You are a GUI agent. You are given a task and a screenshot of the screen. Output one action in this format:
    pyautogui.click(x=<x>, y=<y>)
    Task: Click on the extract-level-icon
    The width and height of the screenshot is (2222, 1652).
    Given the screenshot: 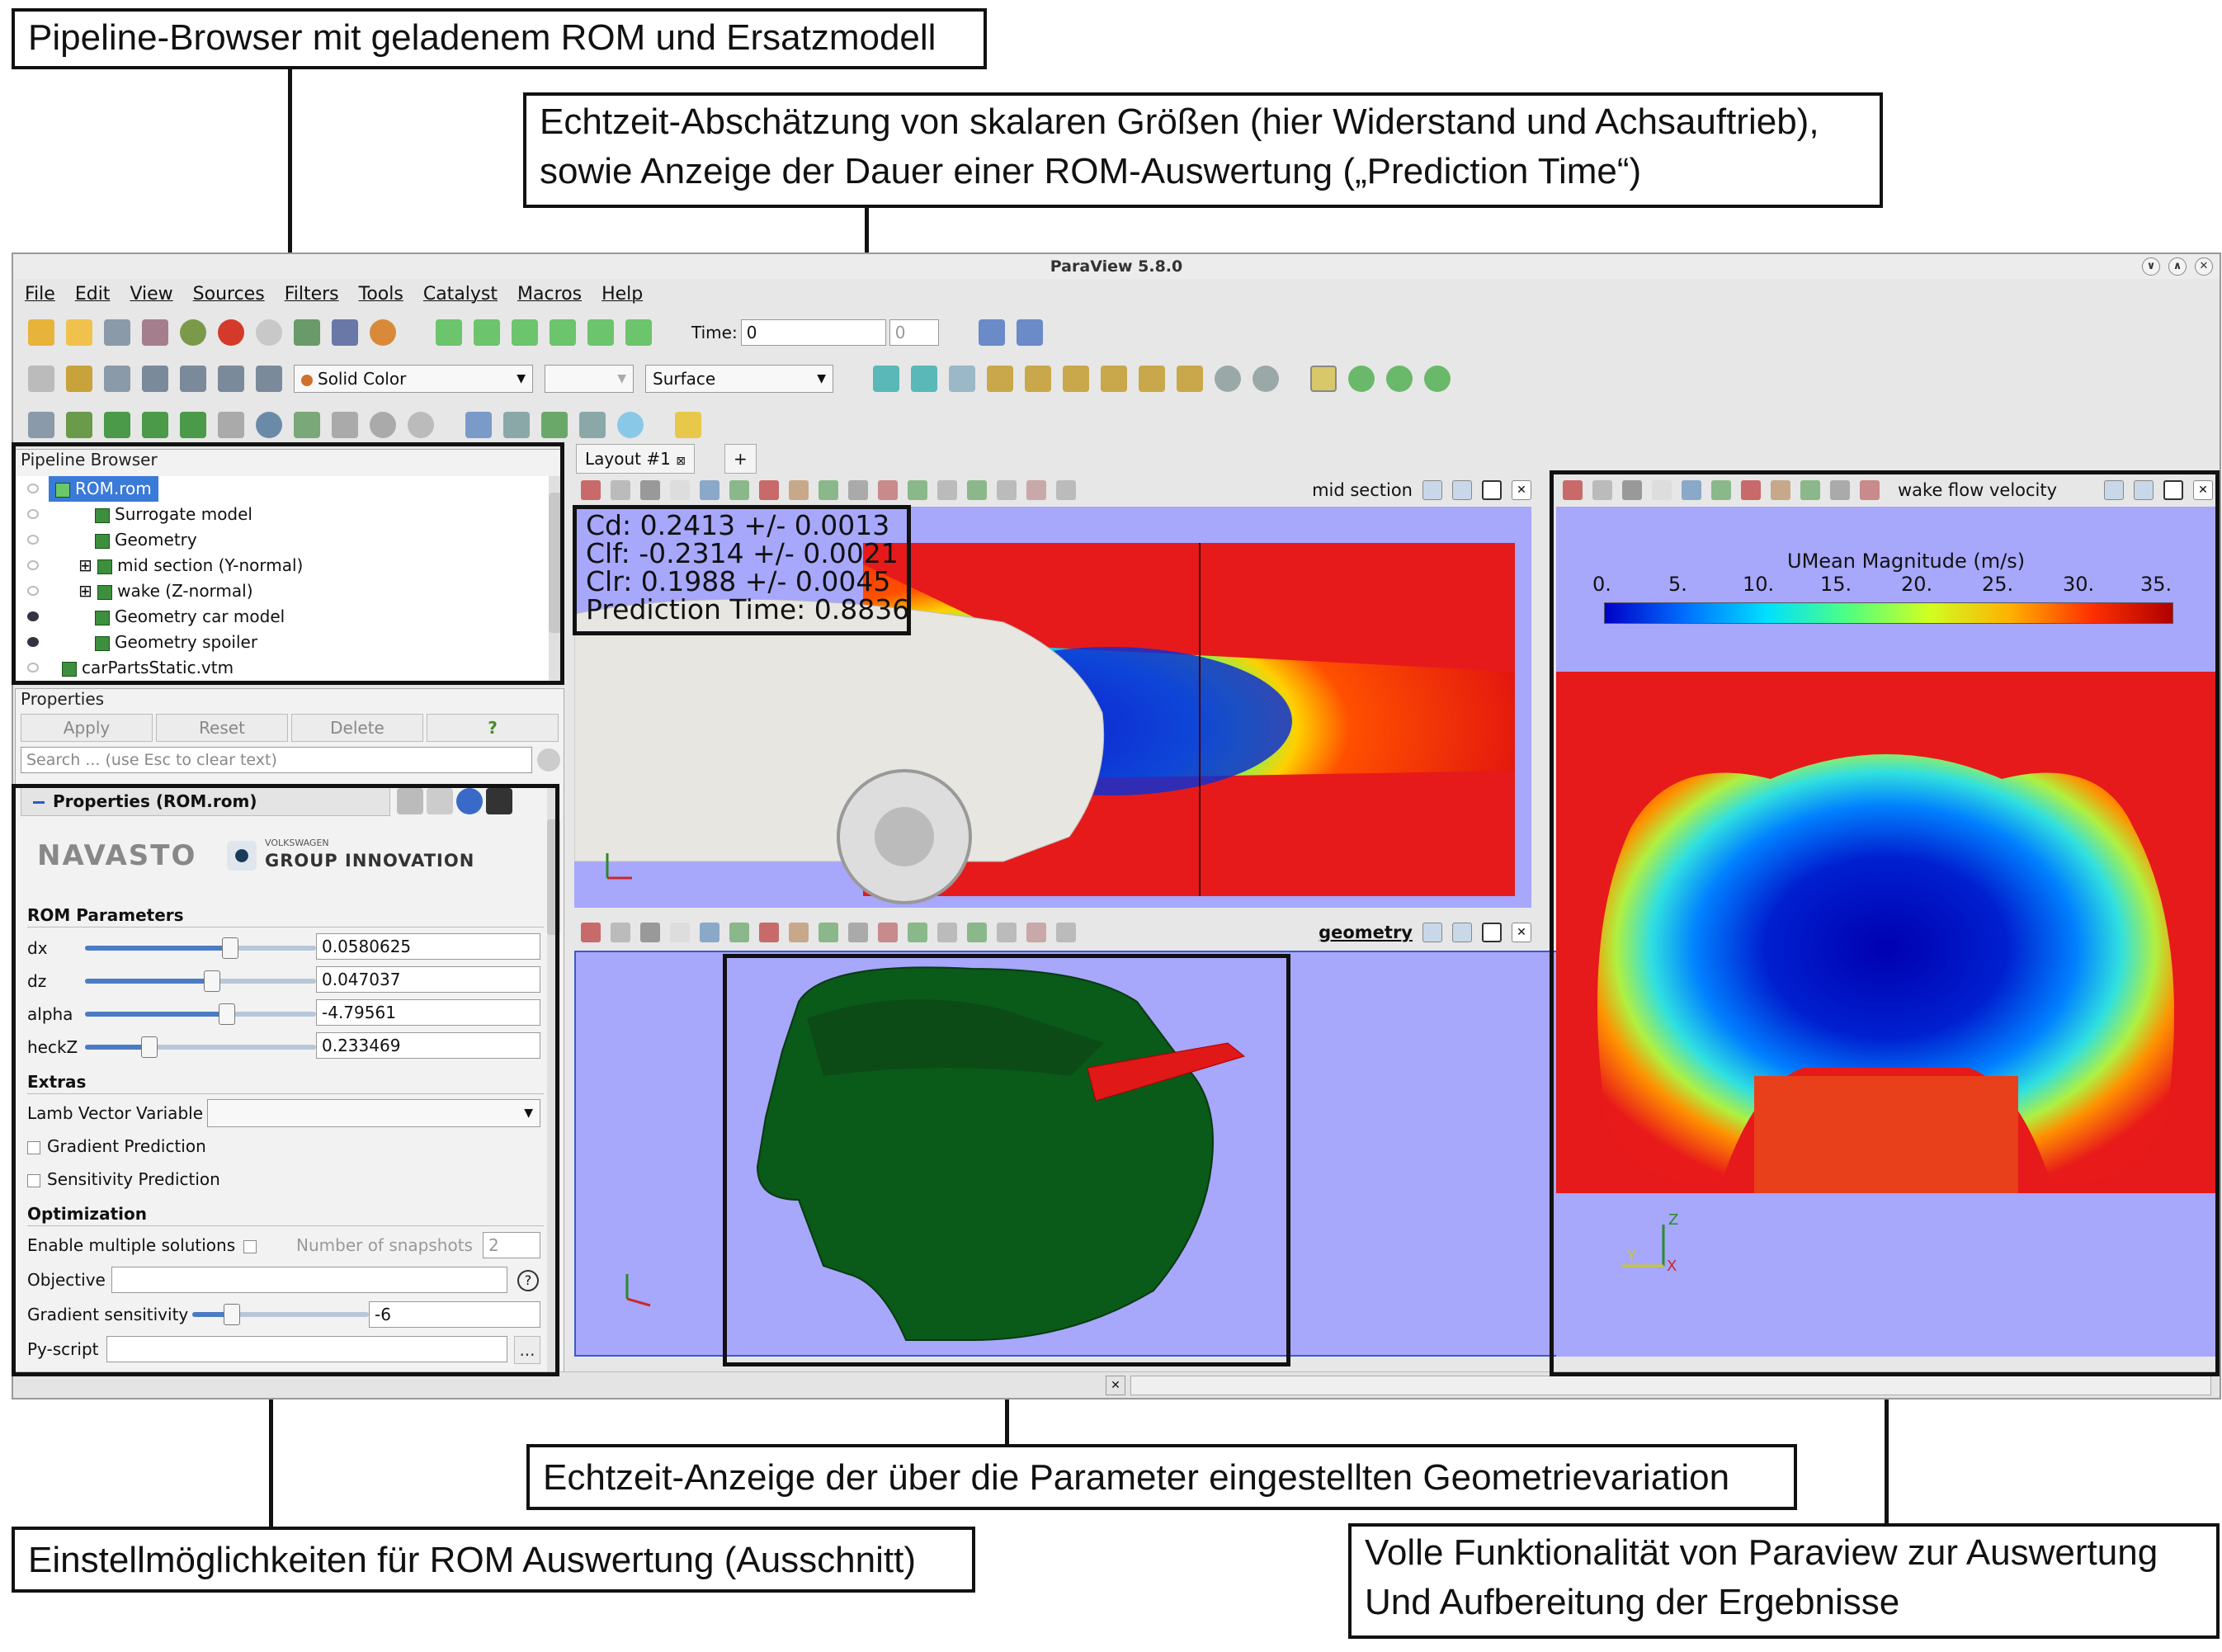 What is the action you would take?
    pyautogui.click(x=421, y=425)
    